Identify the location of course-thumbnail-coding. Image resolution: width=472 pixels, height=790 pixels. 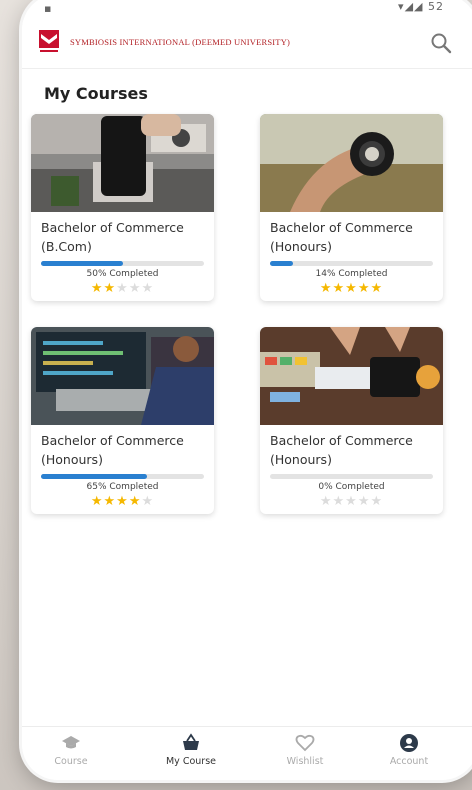
(122, 376).